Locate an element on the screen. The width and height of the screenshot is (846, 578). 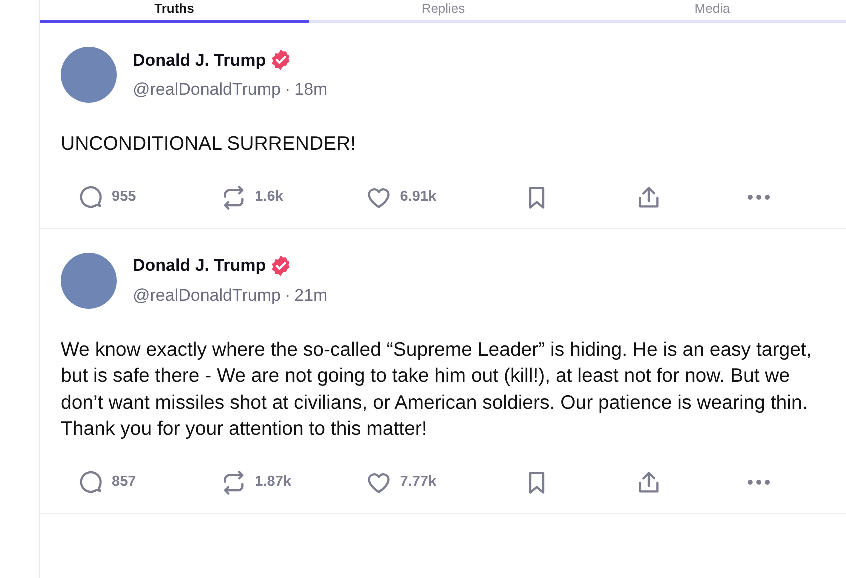
post-time: 18m is located at coordinates (311, 89).